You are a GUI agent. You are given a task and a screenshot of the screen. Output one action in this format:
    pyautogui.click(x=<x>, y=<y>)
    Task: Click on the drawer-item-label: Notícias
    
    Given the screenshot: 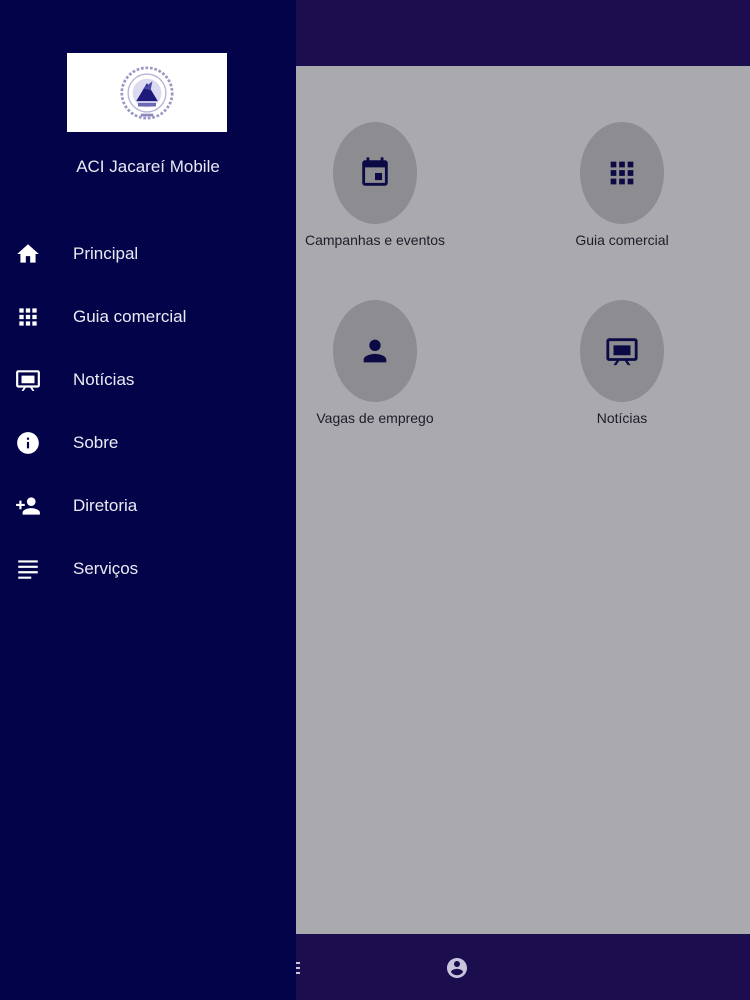 What is the action you would take?
    pyautogui.click(x=104, y=379)
    